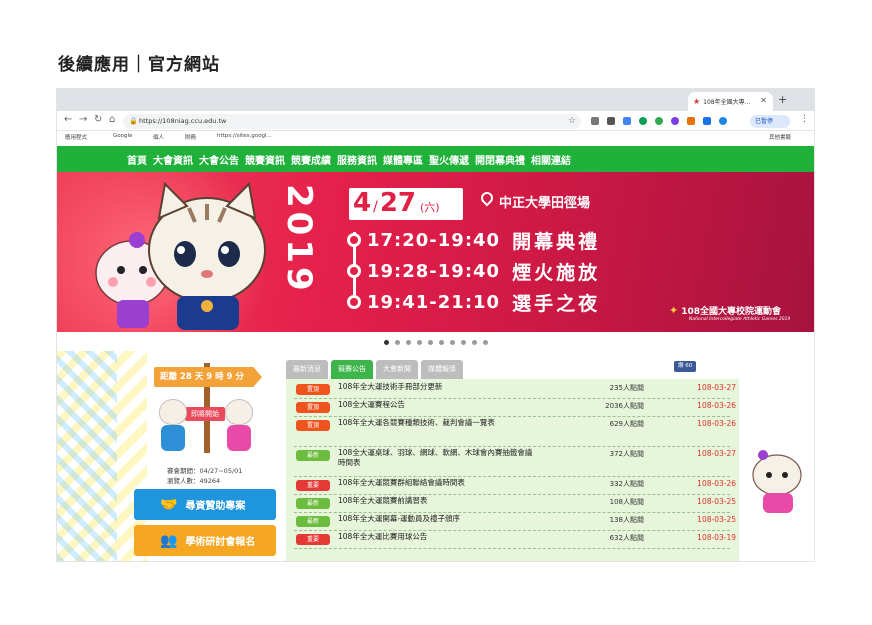 The height and width of the screenshot is (625, 872). Describe the element at coordinates (763, 100) in the screenshot. I see `close-tab-icon: ✕` at that location.